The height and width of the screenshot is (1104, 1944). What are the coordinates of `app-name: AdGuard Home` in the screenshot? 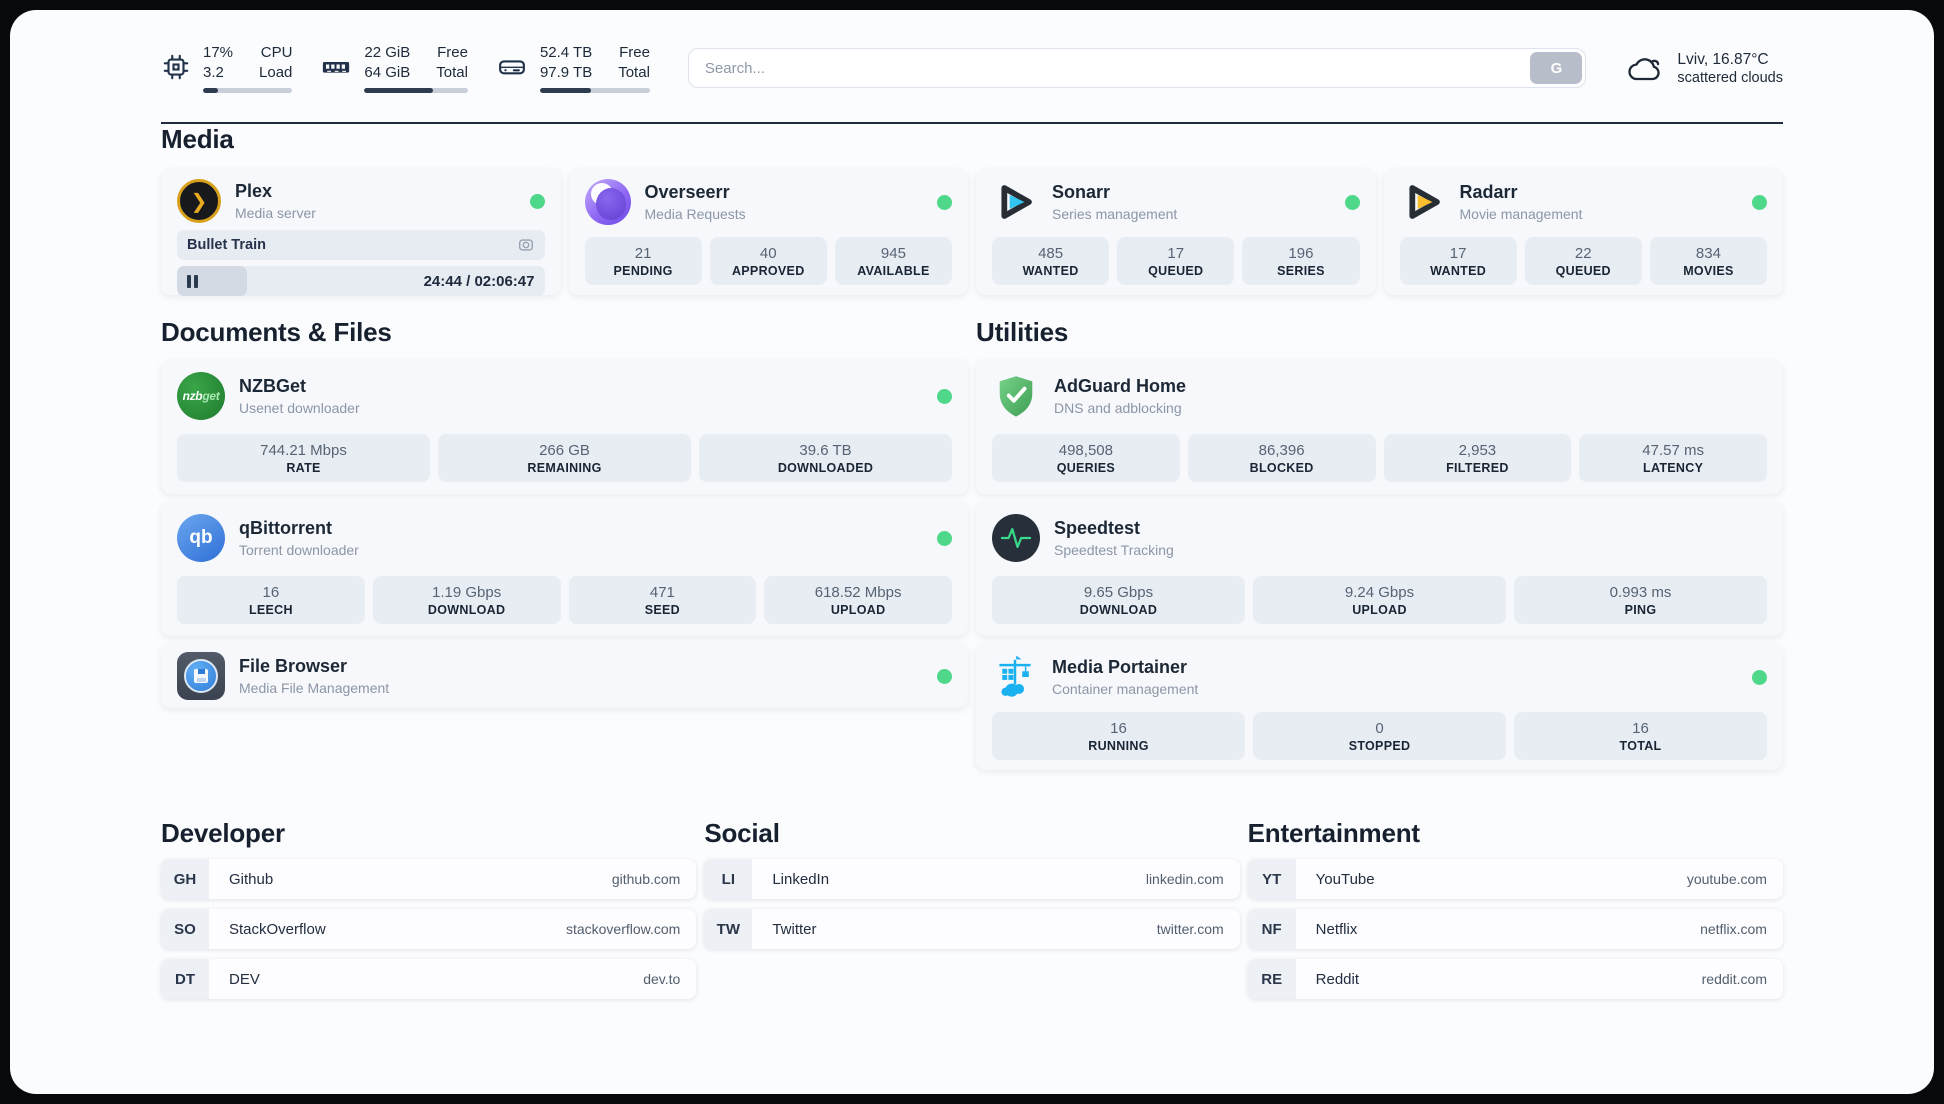 It's located at (1120, 386).